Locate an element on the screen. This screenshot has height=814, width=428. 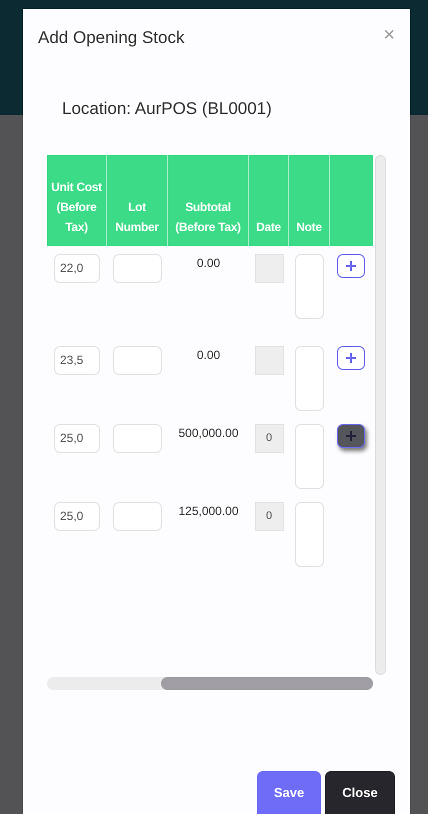
column-header: Lot Number is located at coordinates (137, 217).